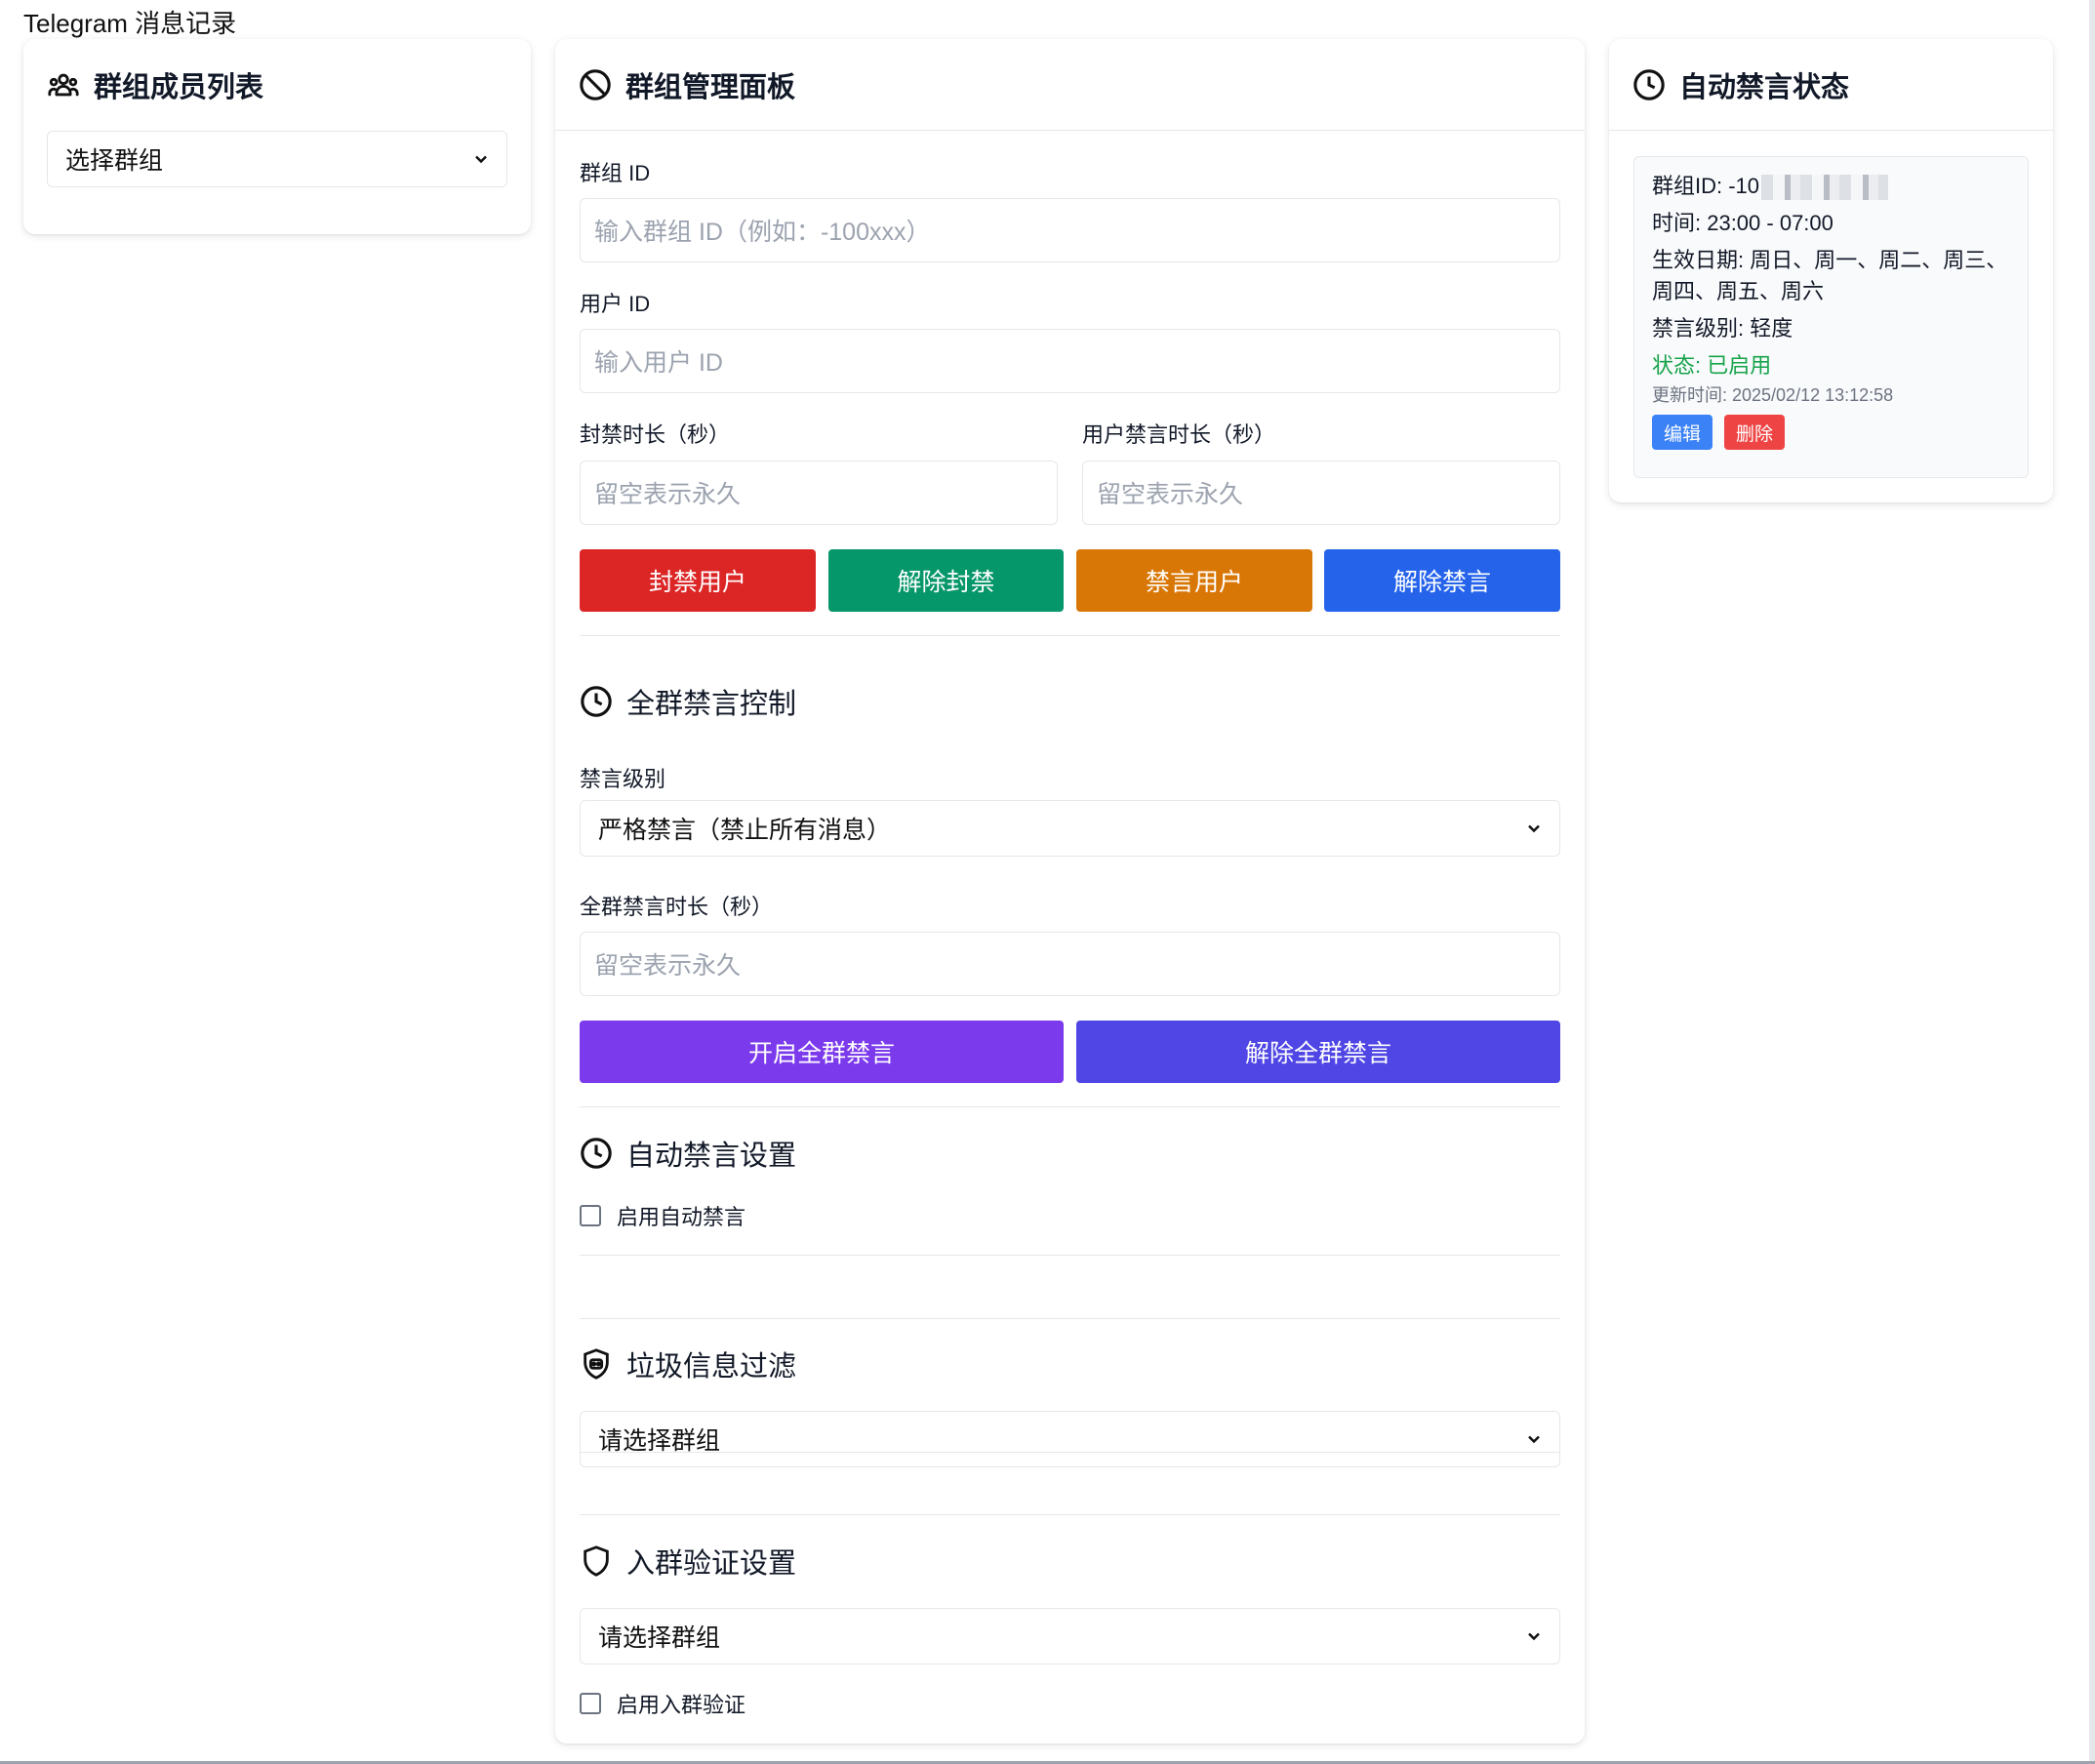 The width and height of the screenshot is (2095, 1764). I want to click on ban-icon, so click(595, 84).